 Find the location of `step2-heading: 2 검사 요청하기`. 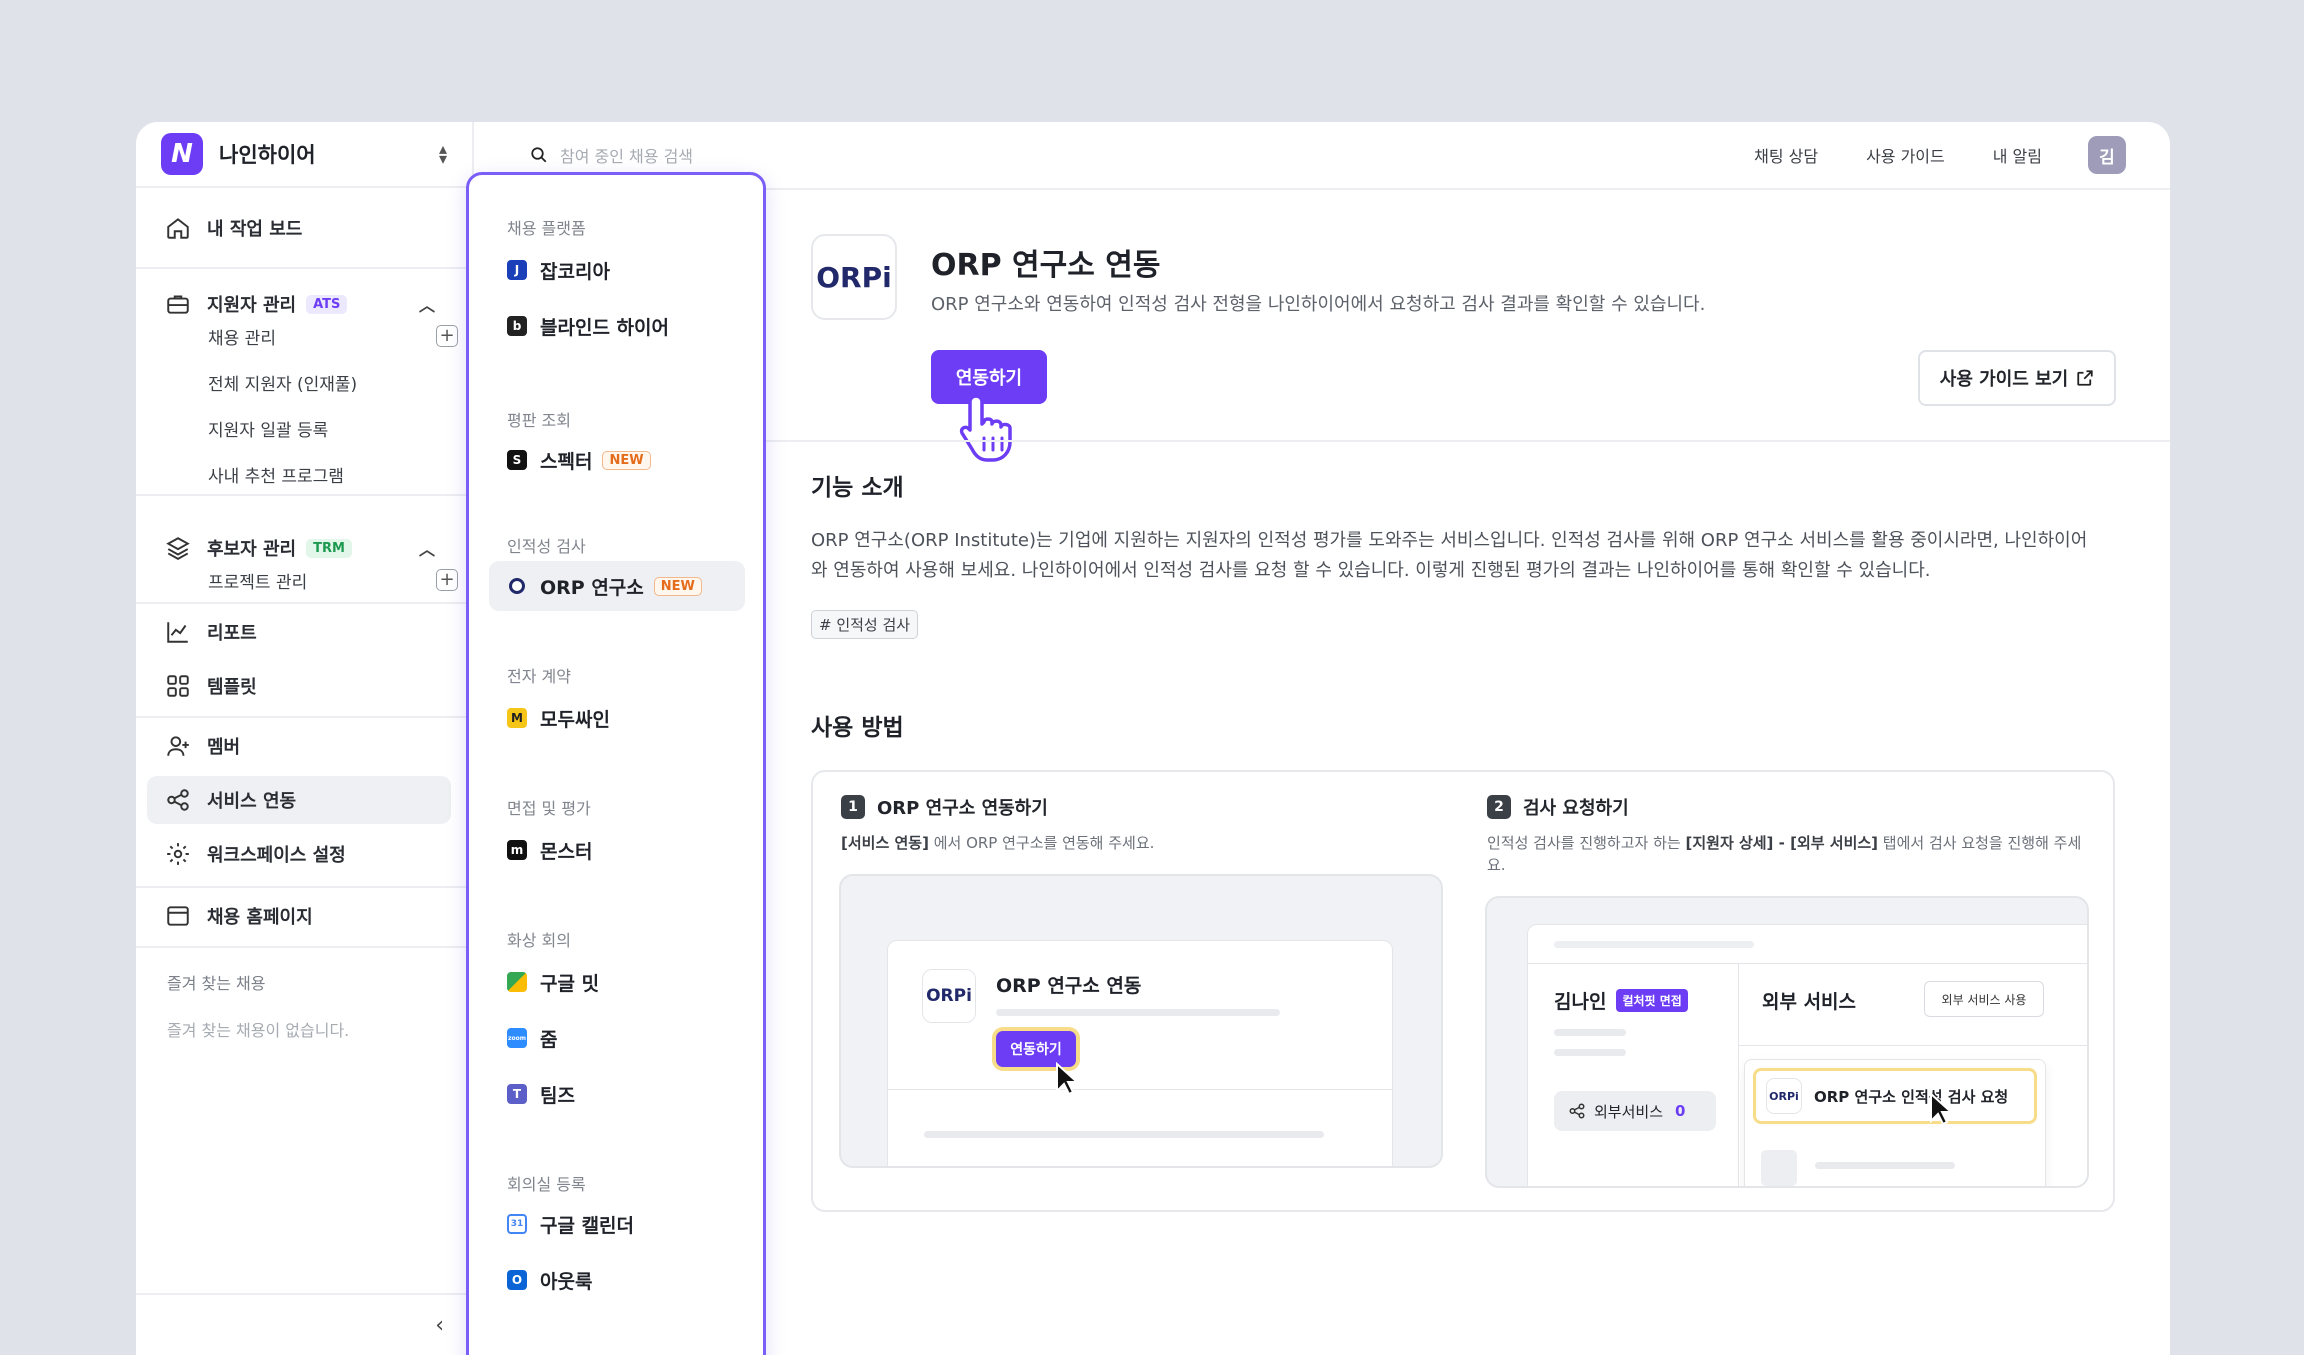

step2-heading: 2 검사 요청하기 is located at coordinates (1558, 807).